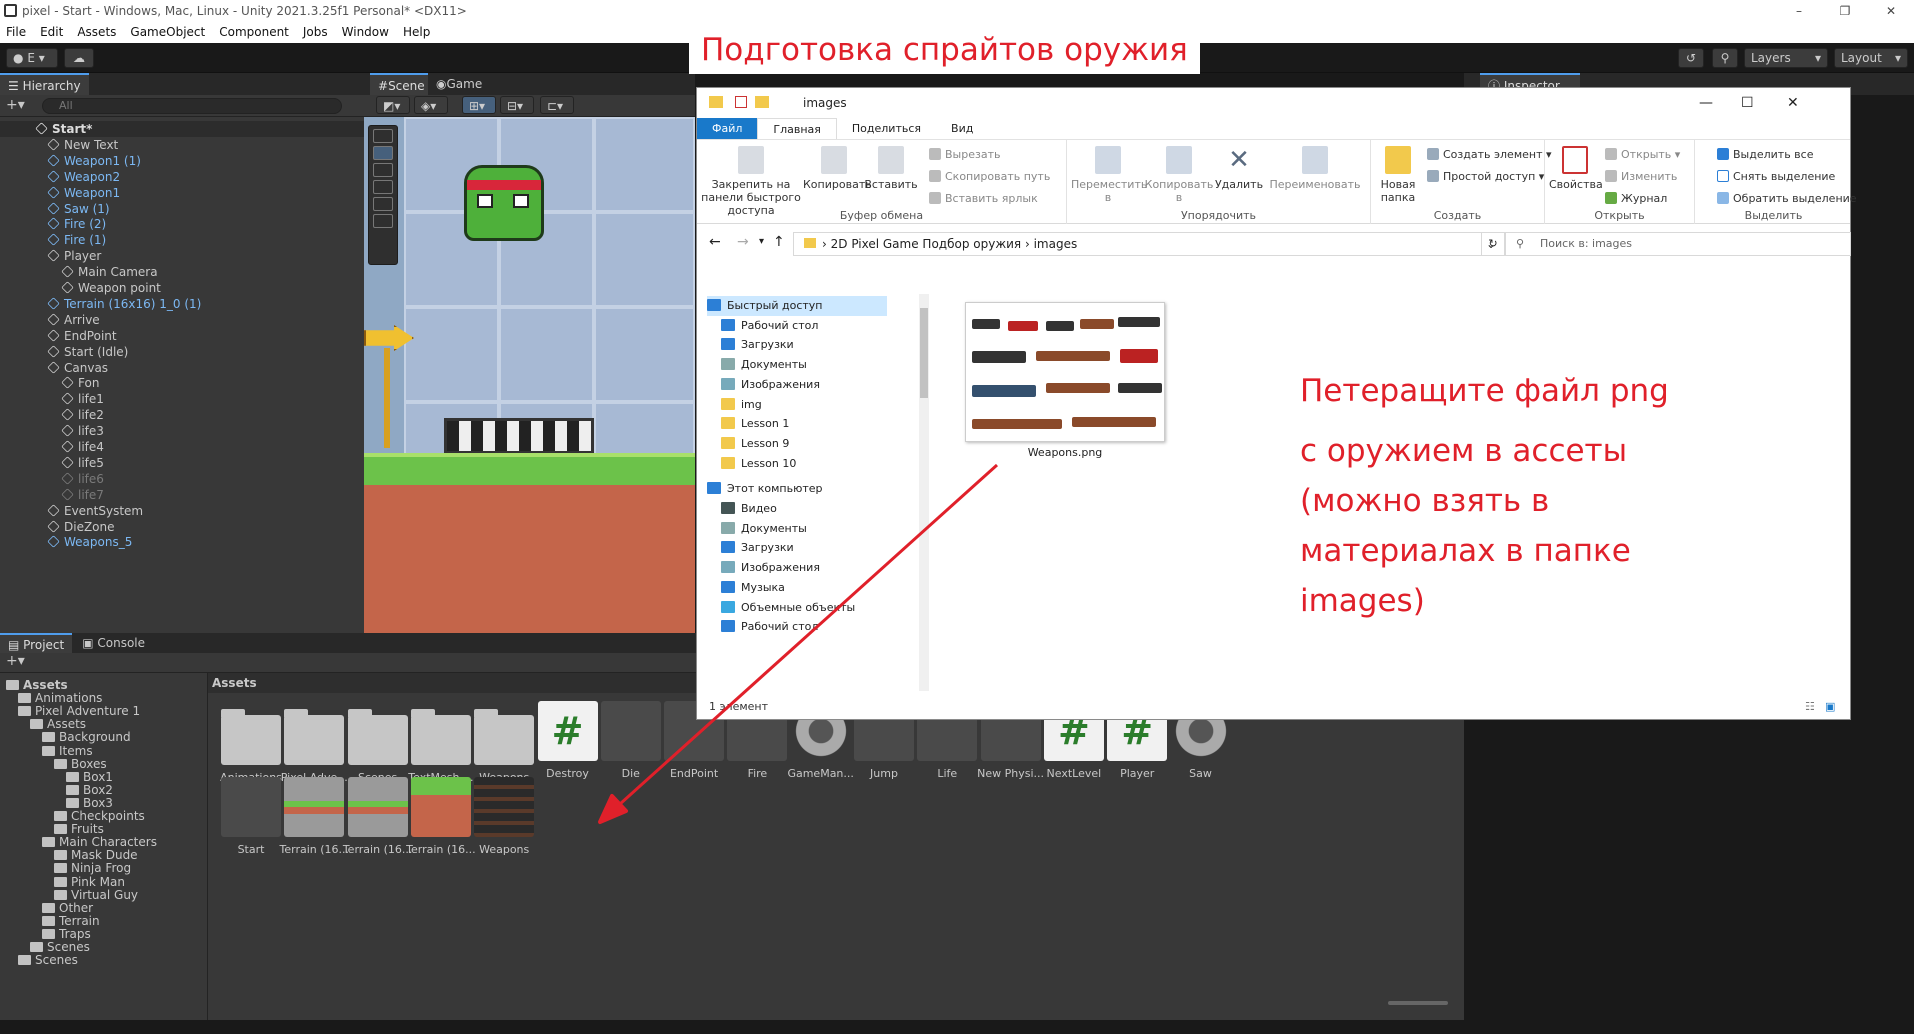 This screenshot has height=1034, width=1914. Describe the element at coordinates (798, 643) in the screenshot. I see `drag-arrow` at that location.